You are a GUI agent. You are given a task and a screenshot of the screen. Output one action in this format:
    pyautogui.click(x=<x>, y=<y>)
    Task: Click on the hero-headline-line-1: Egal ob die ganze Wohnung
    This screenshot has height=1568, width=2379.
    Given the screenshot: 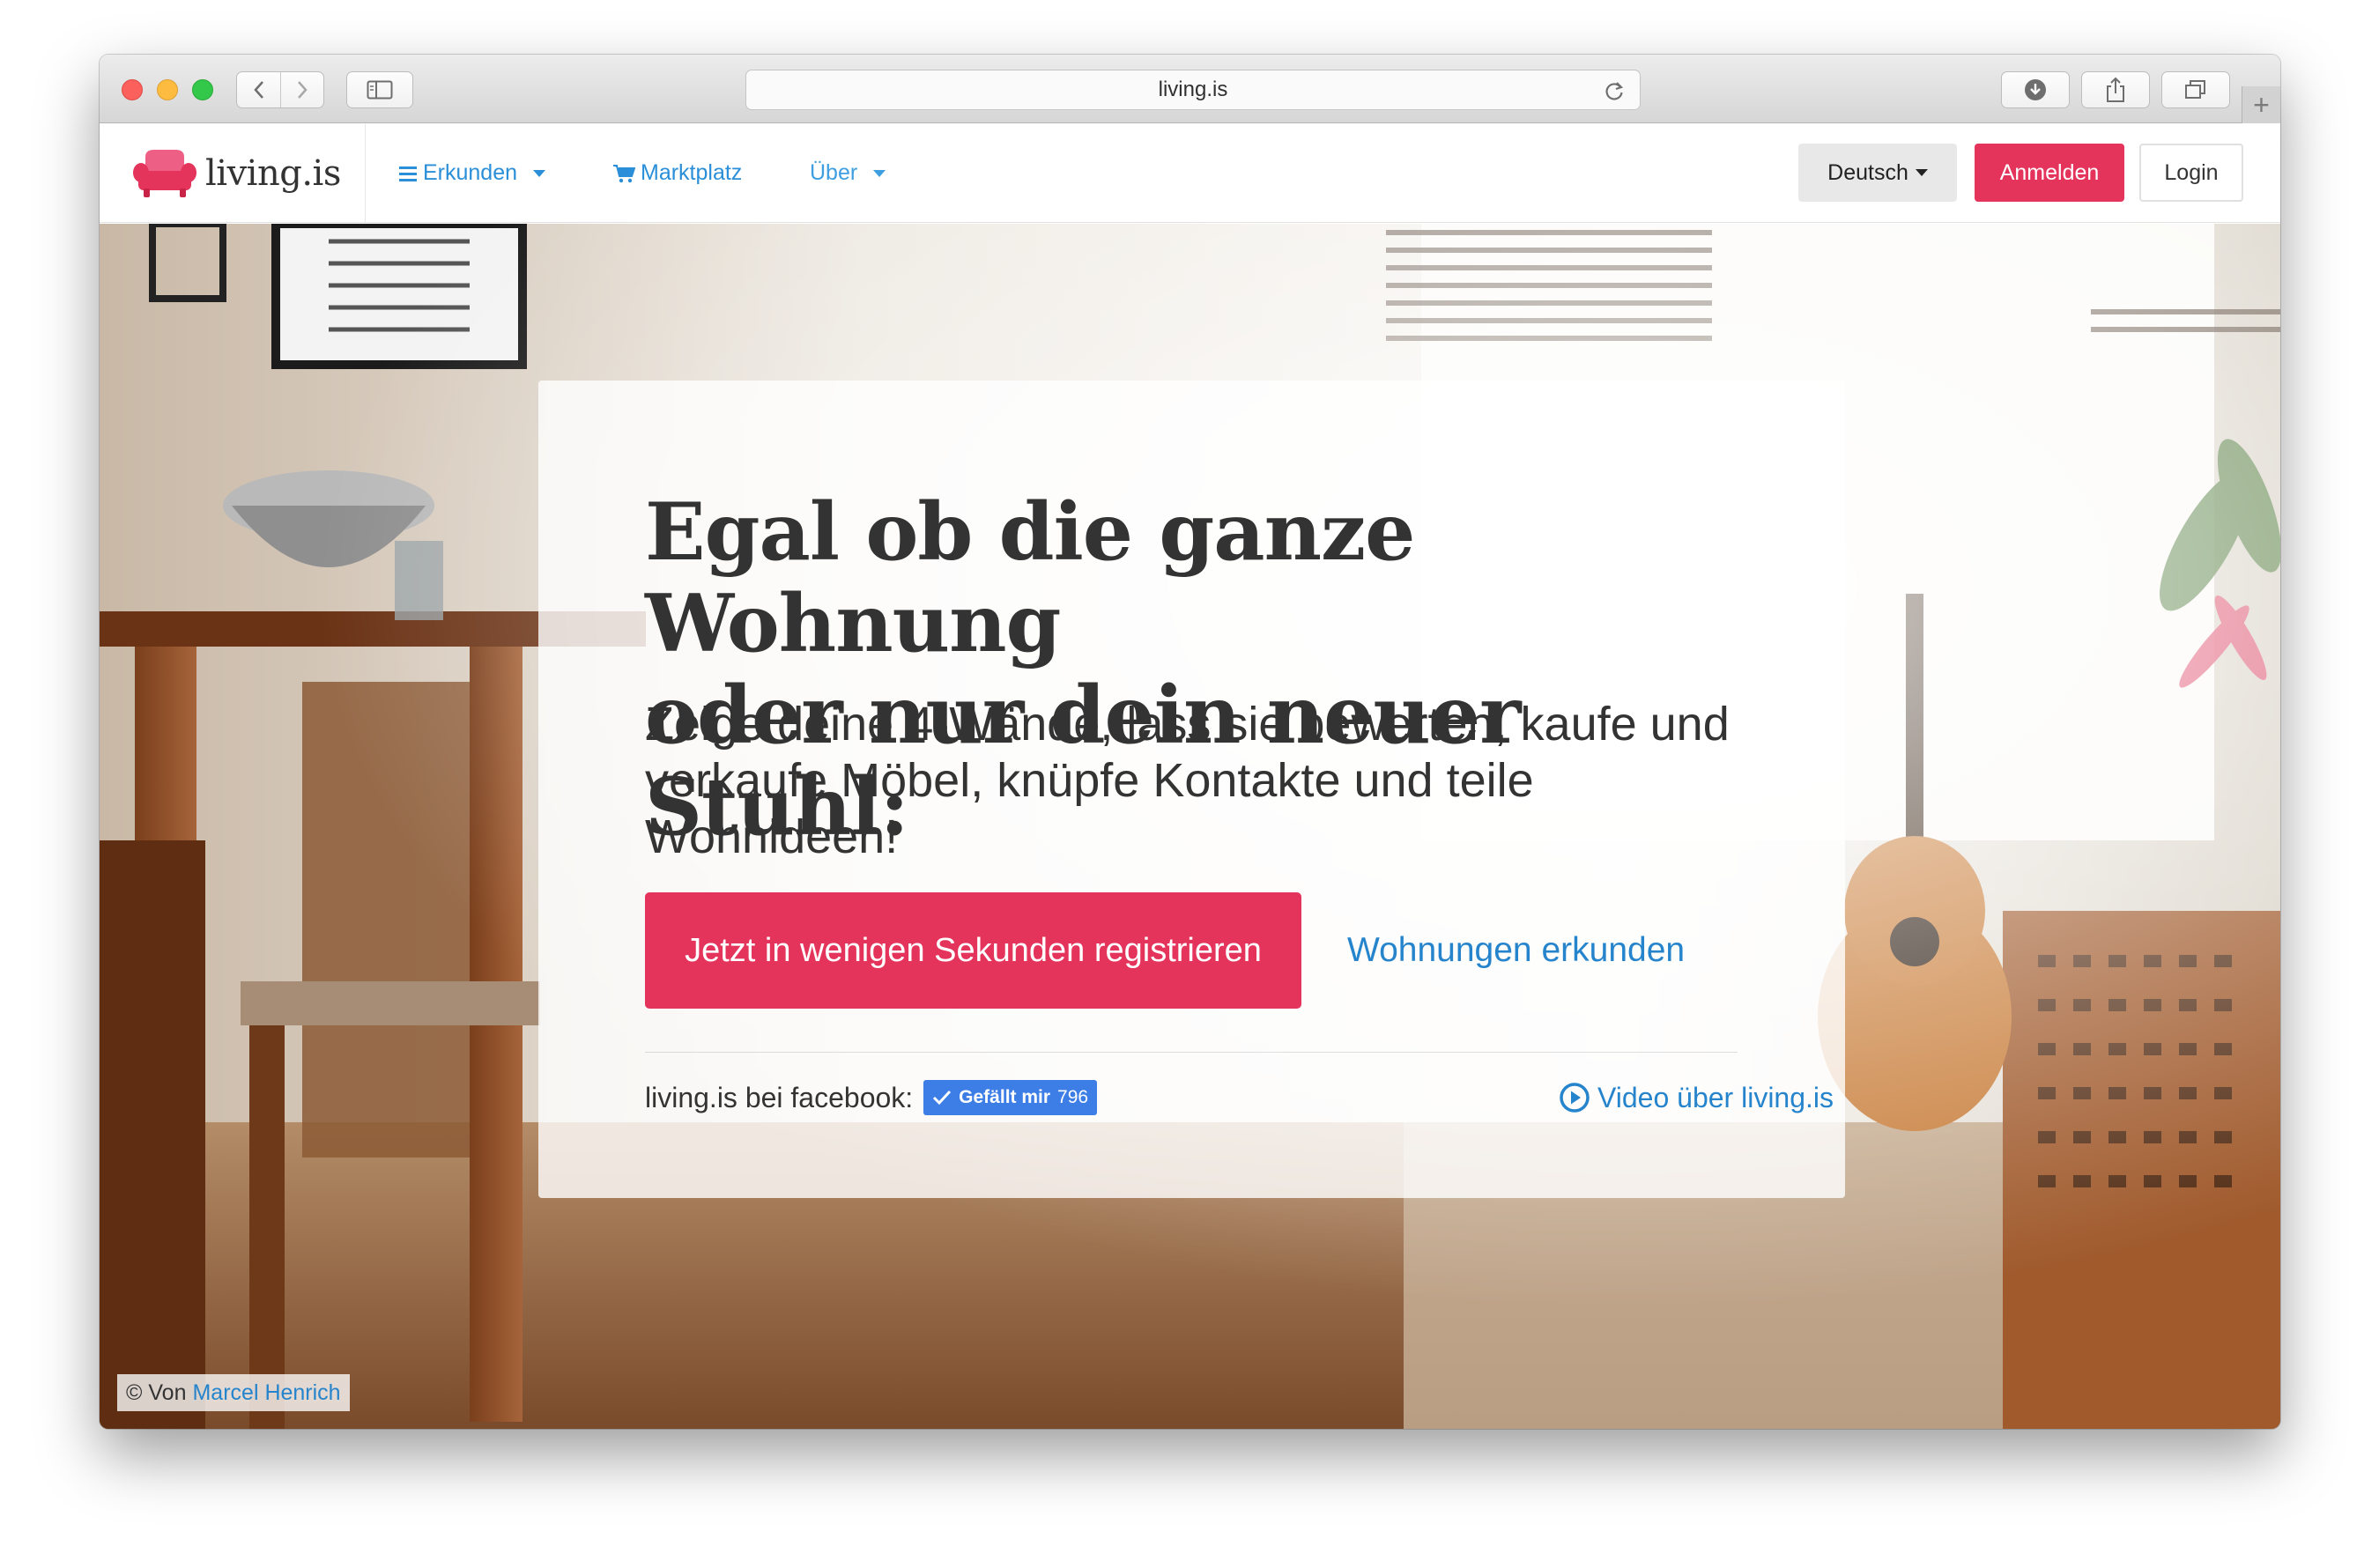 What is the action you would take?
    pyautogui.click(x=1030, y=577)
    